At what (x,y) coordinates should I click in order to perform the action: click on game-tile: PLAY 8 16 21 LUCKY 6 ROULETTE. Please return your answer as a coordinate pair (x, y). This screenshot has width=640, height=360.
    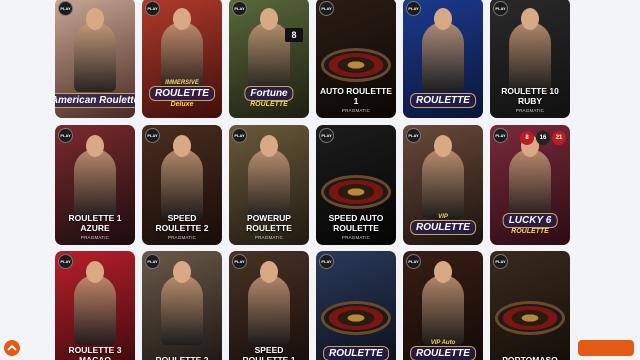
    Looking at the image, I should click on (530, 185).